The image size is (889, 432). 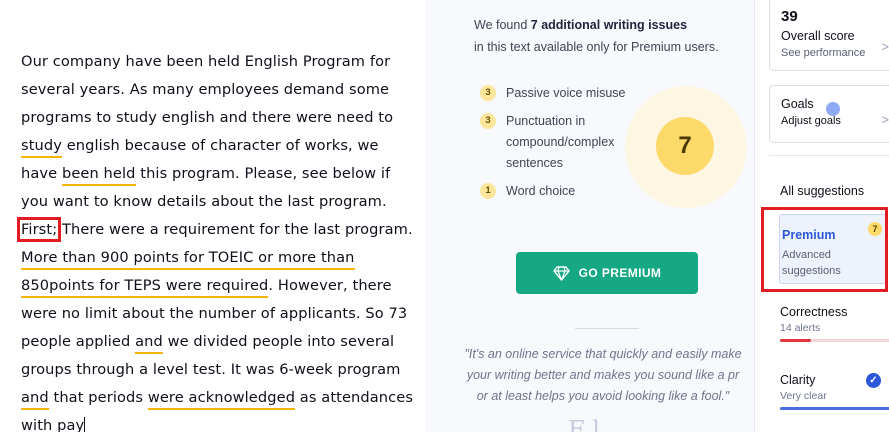 I want to click on category-subtitle: 14 alerts, so click(x=800, y=328).